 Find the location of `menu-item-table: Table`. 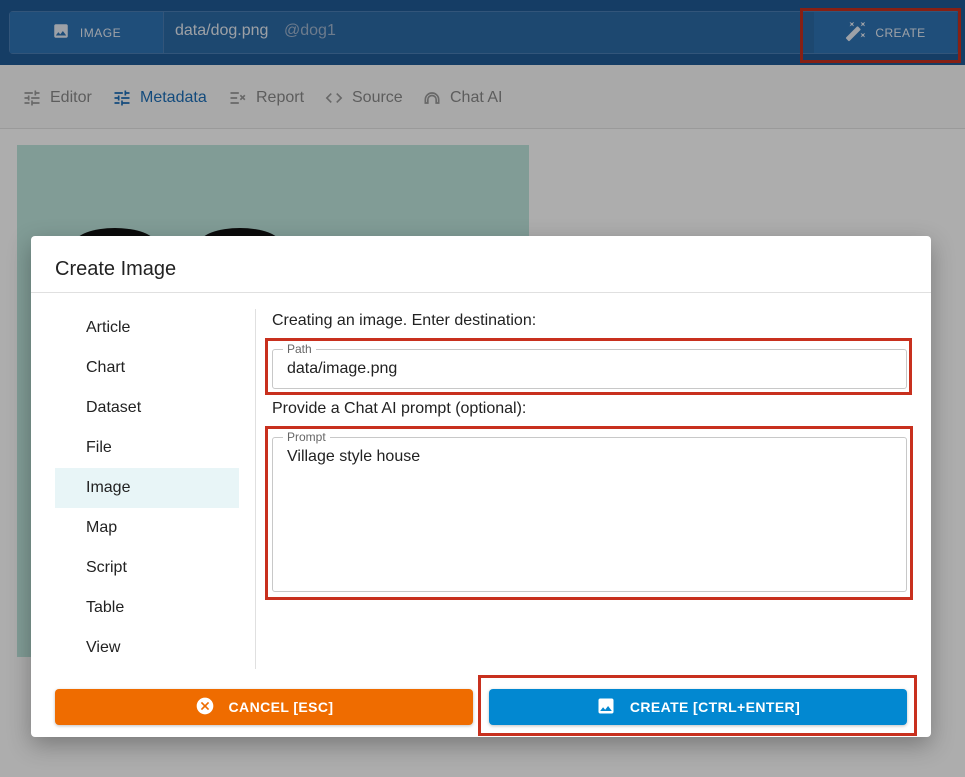

menu-item-table: Table is located at coordinates (147, 608).